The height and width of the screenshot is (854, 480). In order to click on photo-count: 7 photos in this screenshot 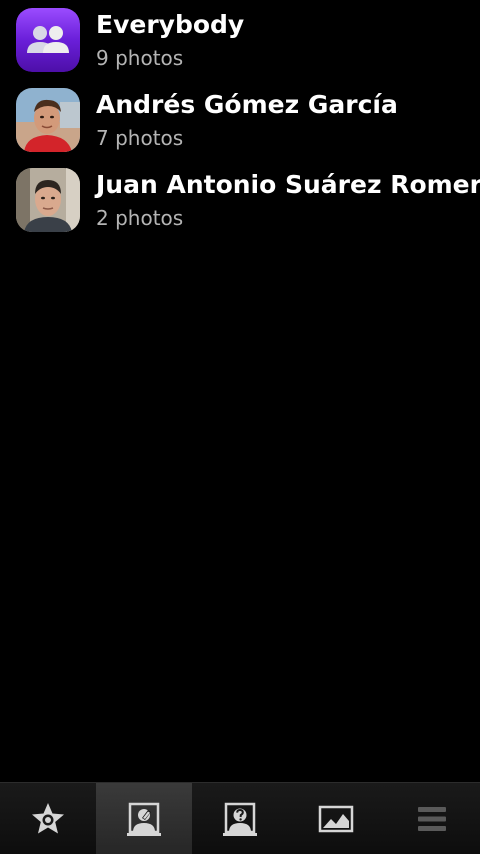, I will do `click(140, 138)`.